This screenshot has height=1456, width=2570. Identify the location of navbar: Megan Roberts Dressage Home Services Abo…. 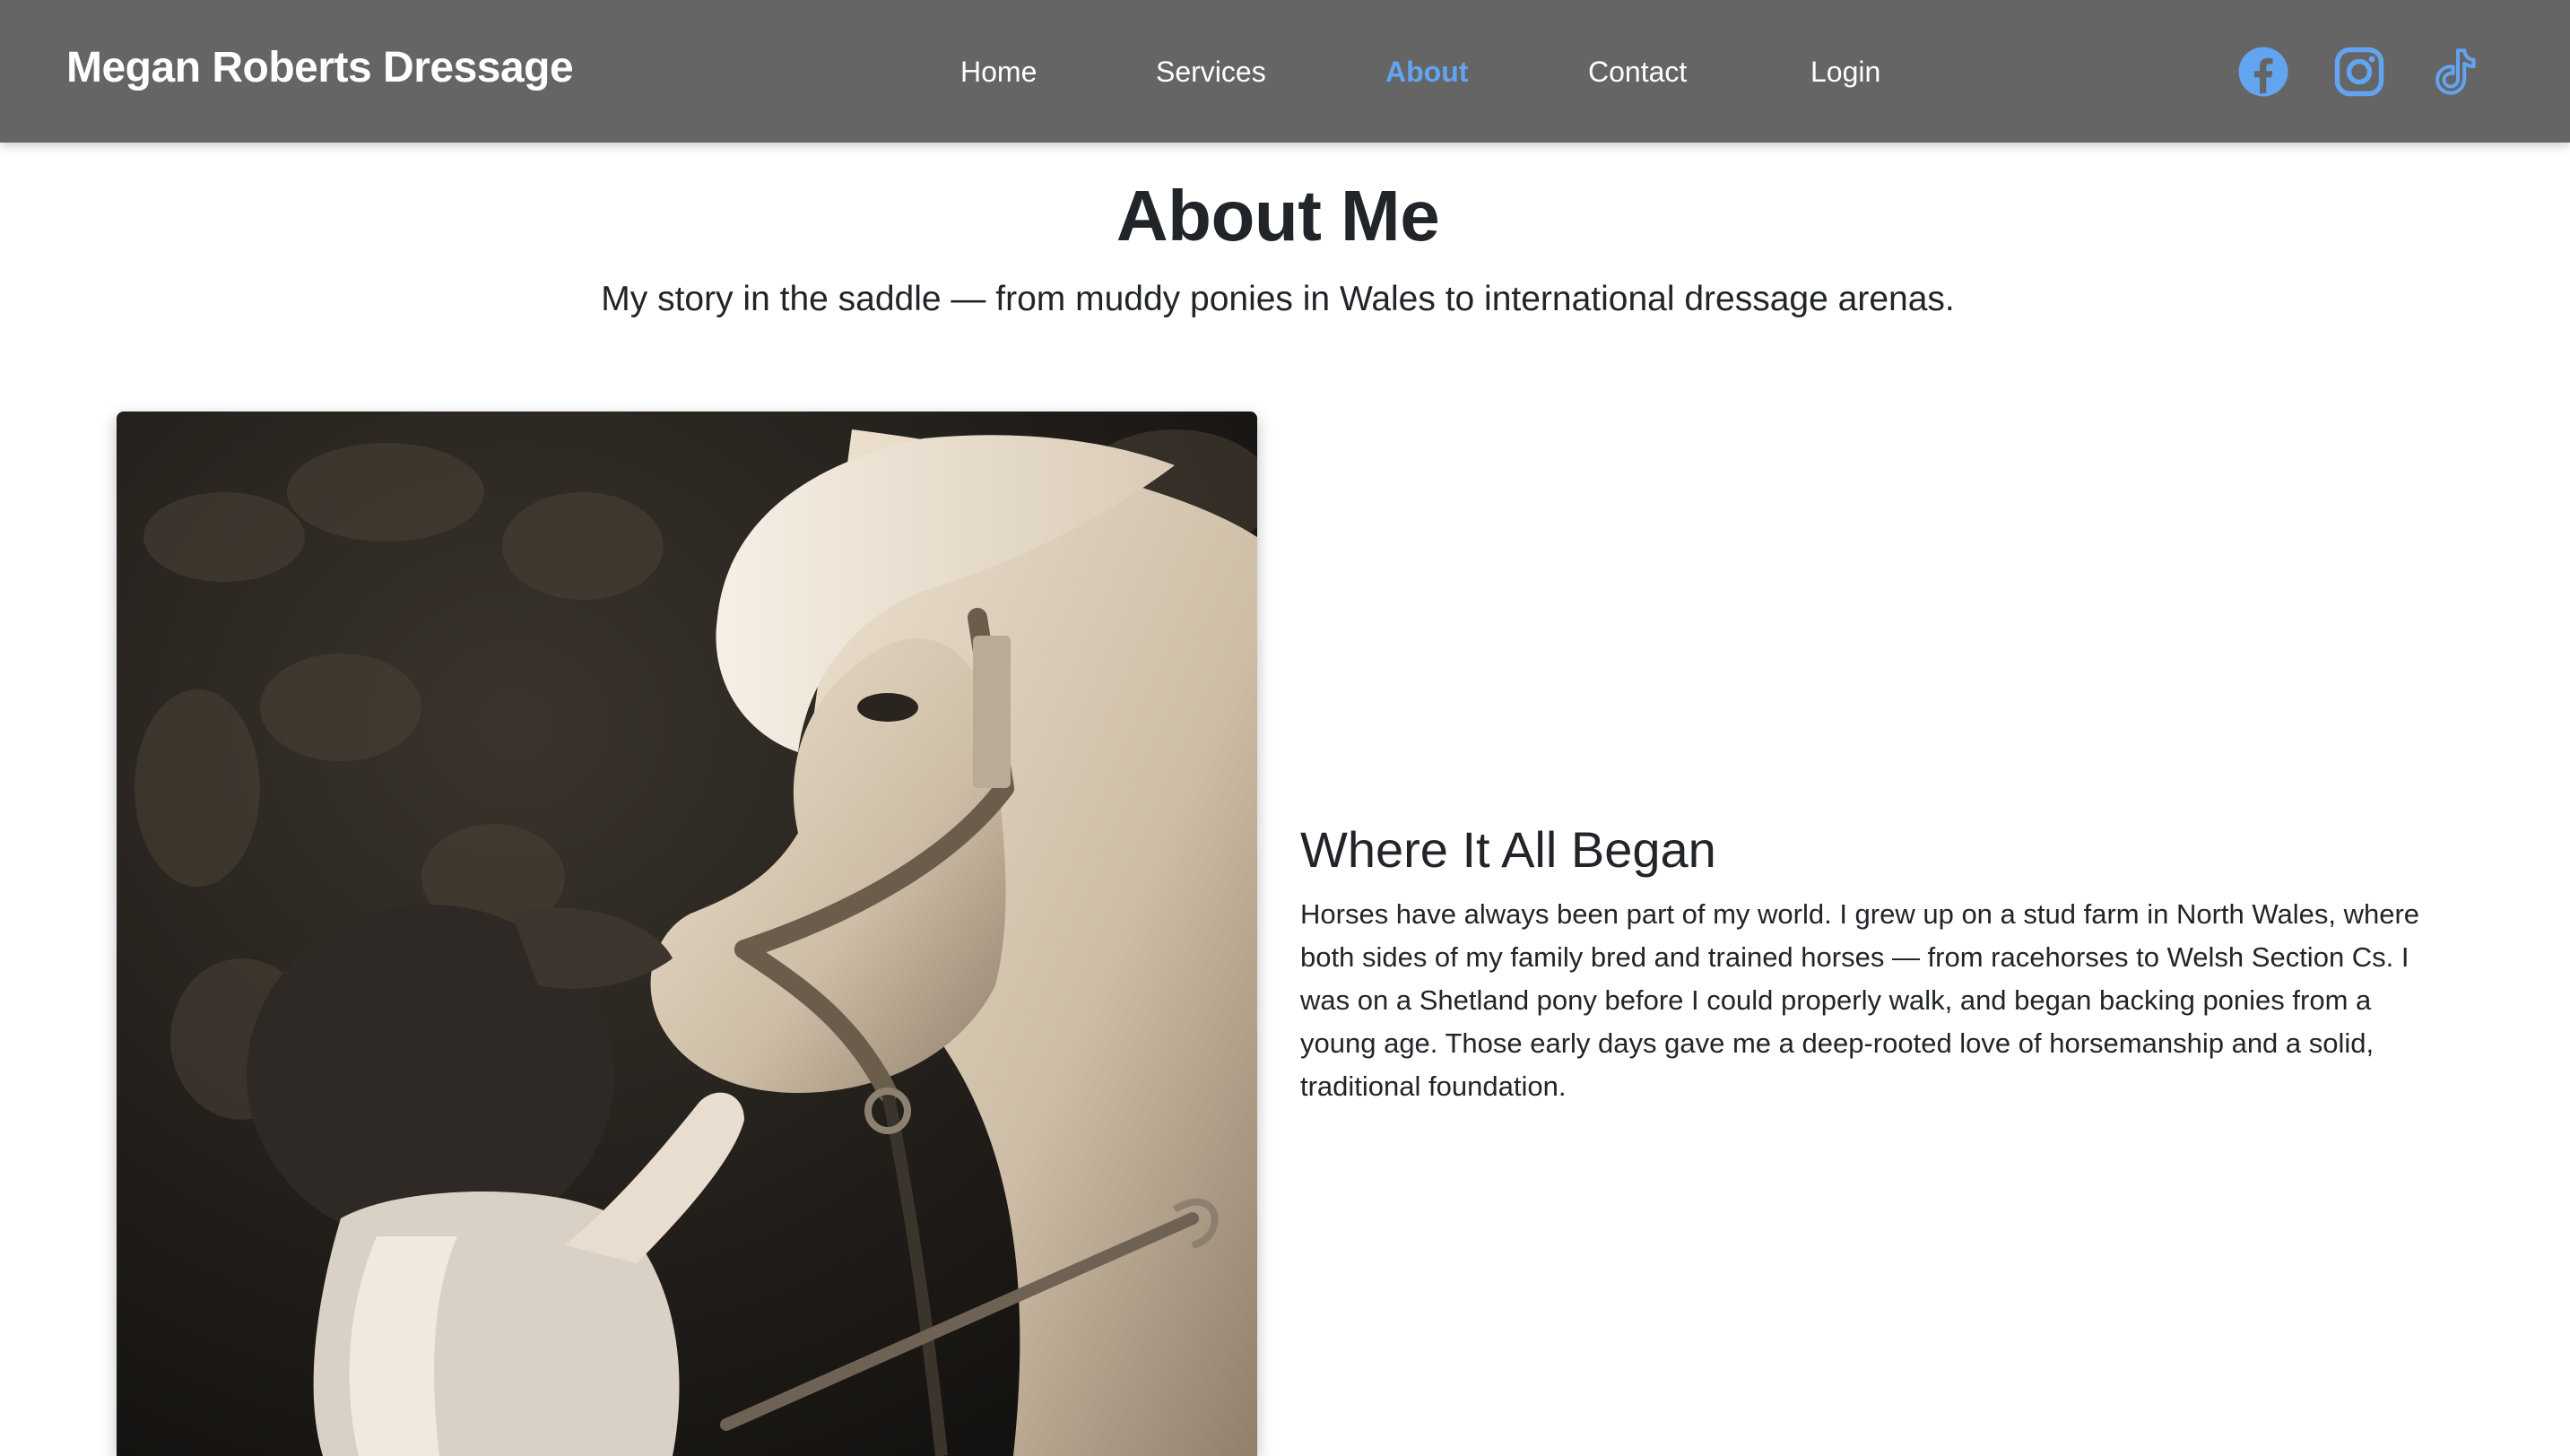
(1285, 71).